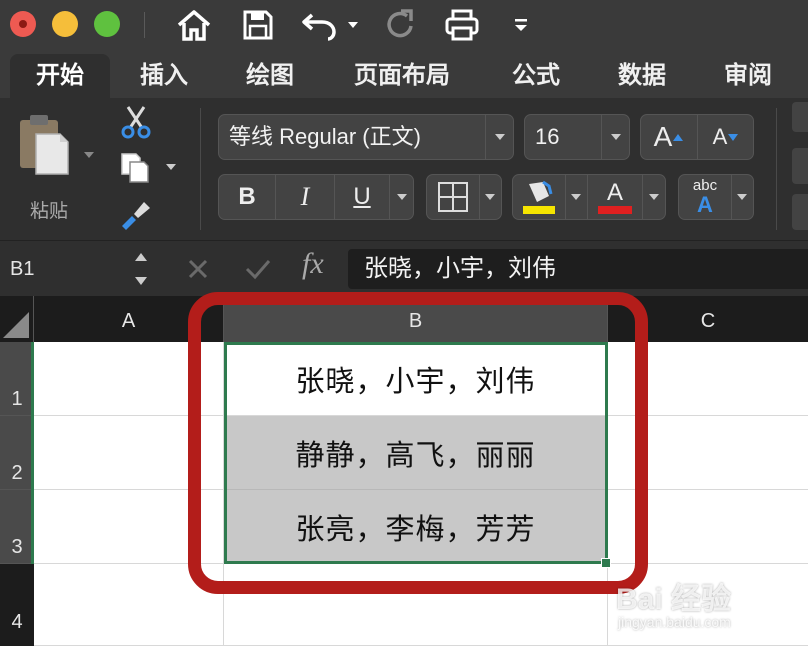  Describe the element at coordinates (247, 197) in the screenshot. I see `bold-button: B` at that location.